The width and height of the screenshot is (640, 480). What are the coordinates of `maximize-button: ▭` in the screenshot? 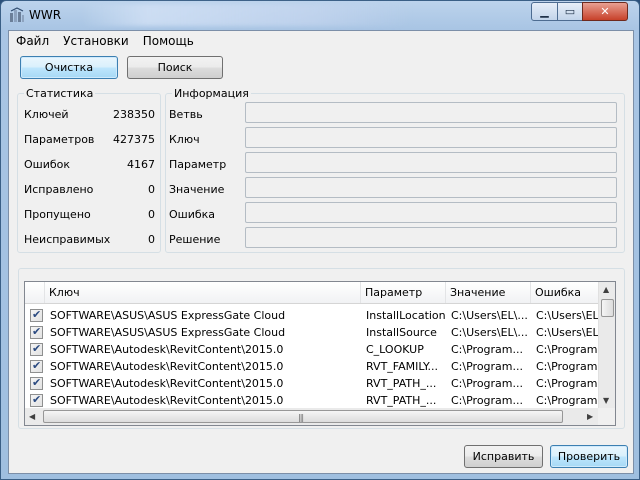 It's located at (570, 11).